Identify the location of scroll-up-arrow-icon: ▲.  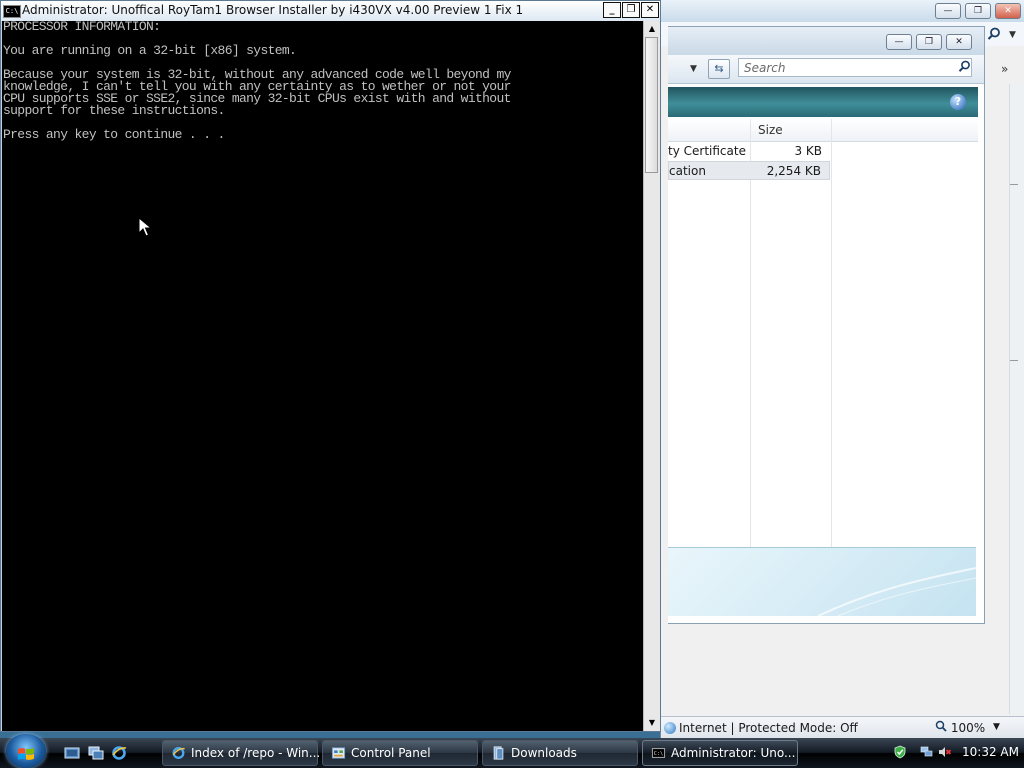
(652, 29).